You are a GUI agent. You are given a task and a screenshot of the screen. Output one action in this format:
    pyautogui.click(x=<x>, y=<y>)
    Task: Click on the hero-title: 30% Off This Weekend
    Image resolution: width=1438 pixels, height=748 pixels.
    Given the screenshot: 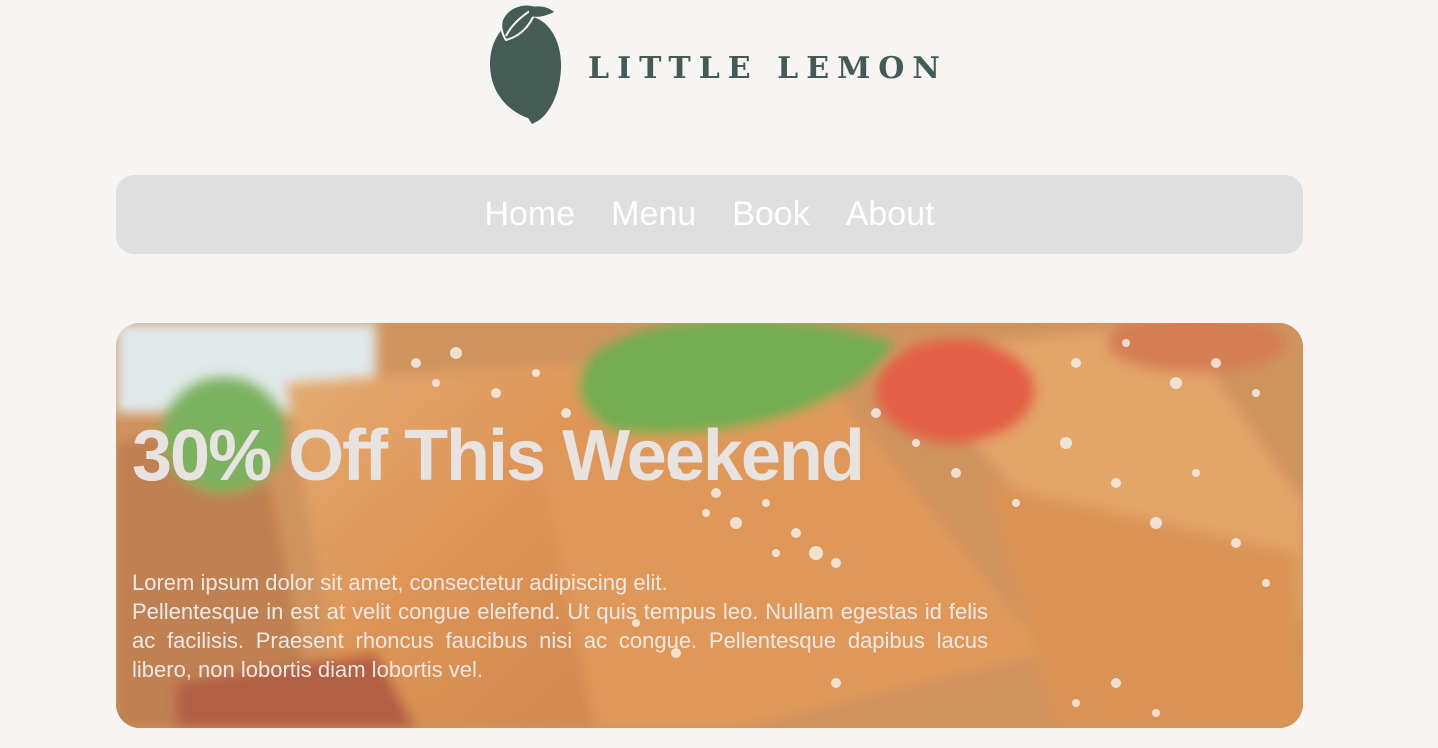 What is the action you would take?
    pyautogui.click(x=498, y=456)
    